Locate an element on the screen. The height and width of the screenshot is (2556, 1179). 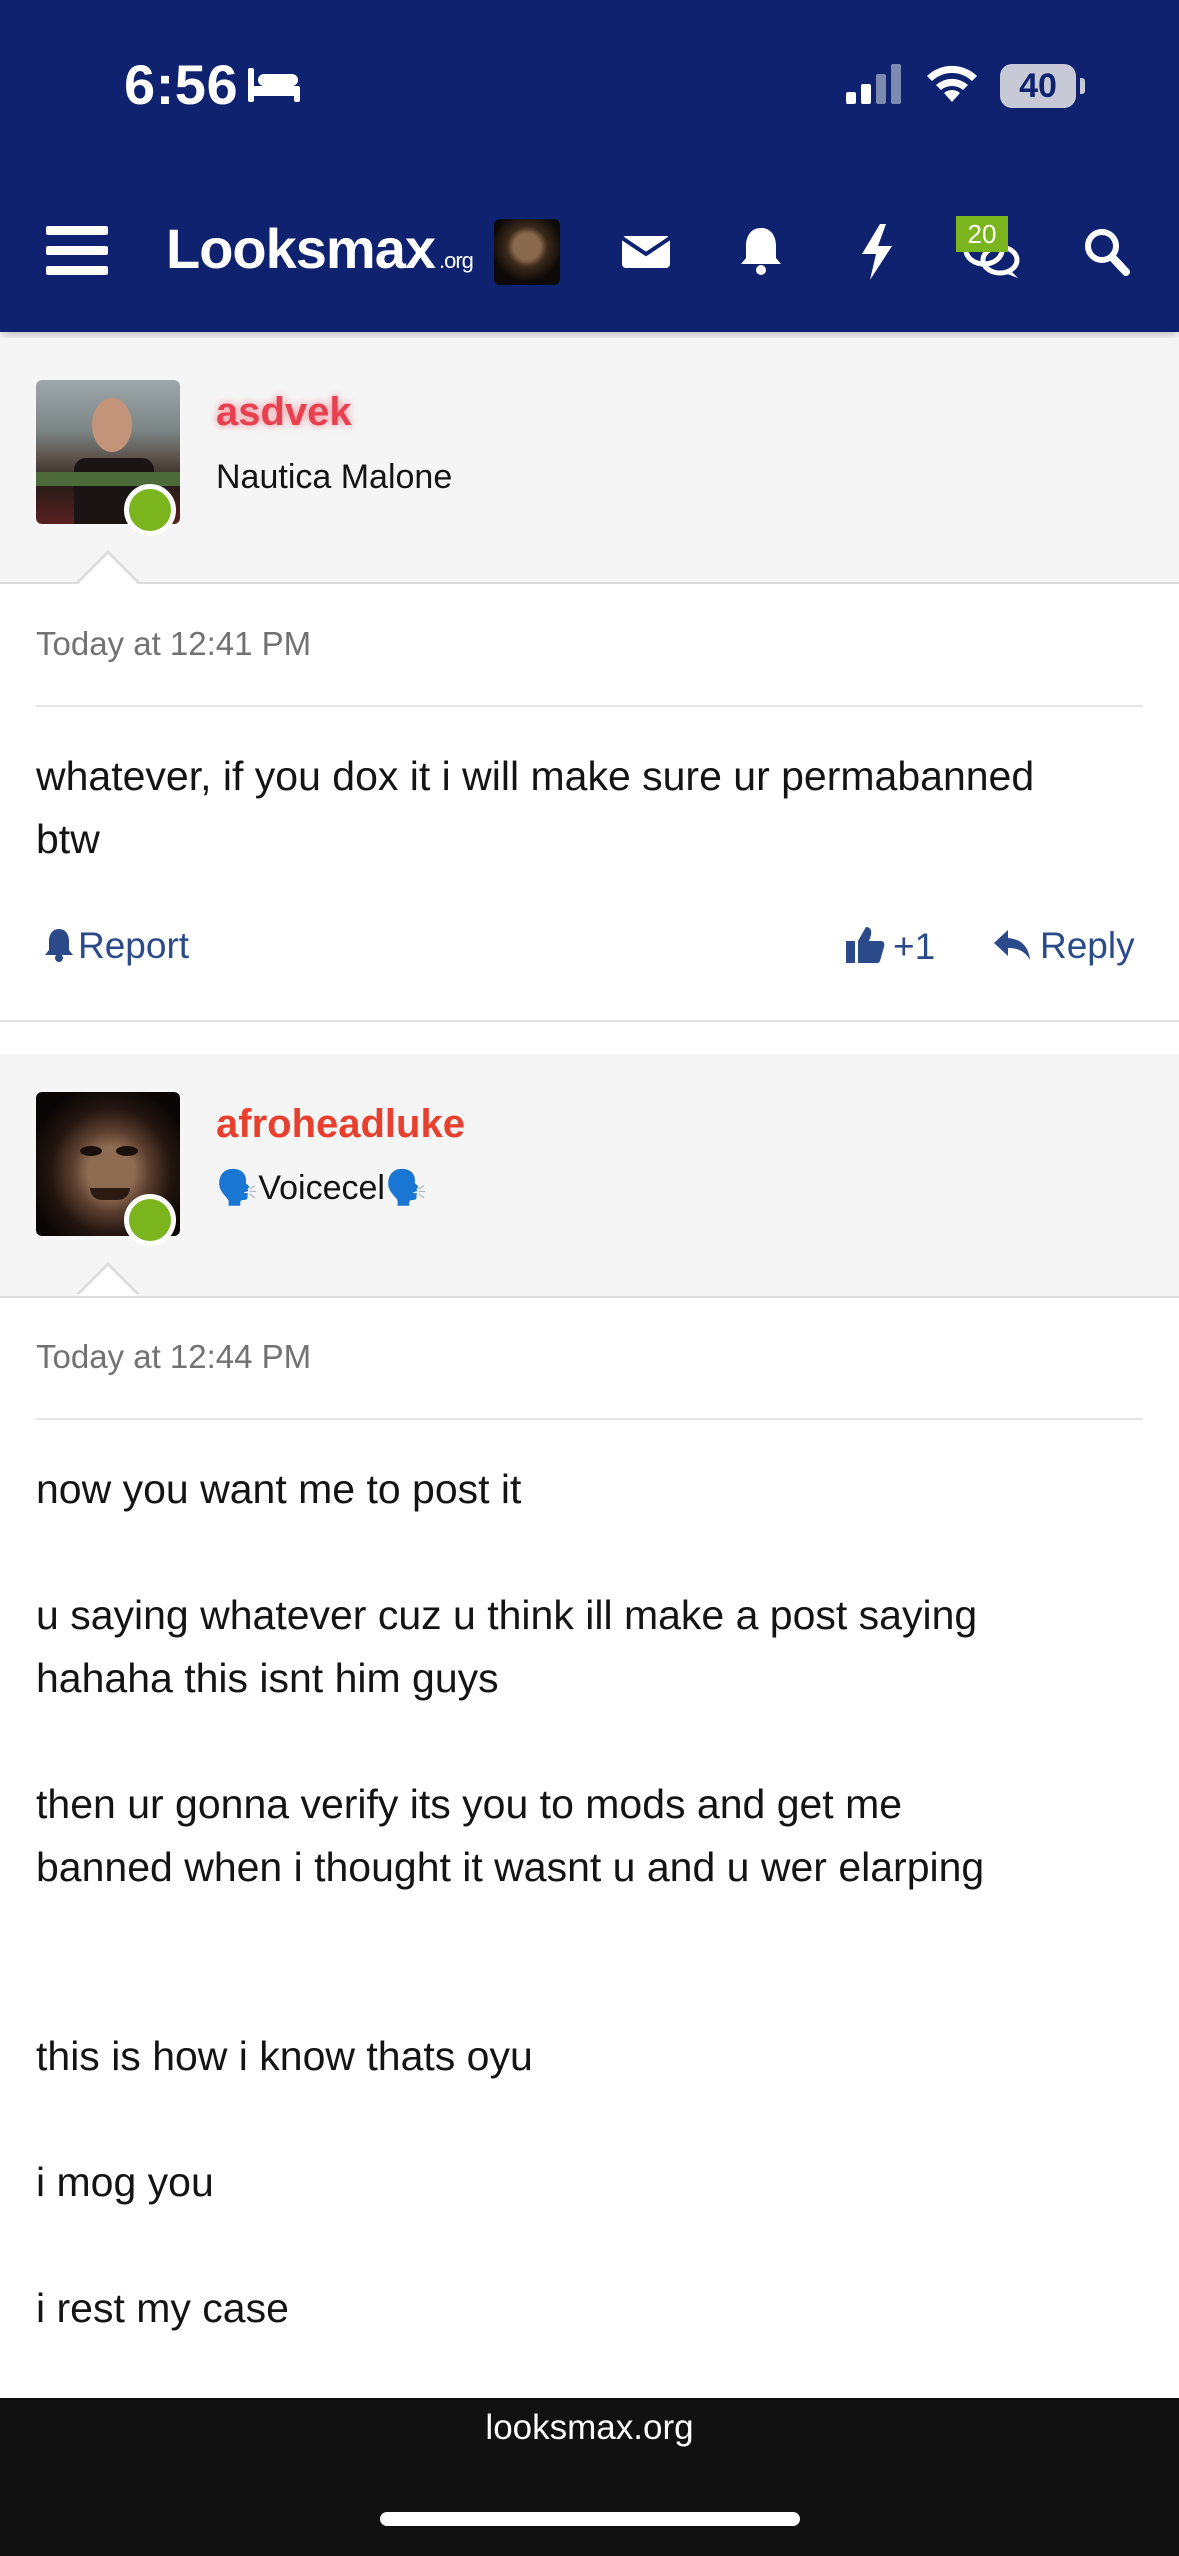
post-timestamp: Today at 12:44 PM is located at coordinates (173, 1357).